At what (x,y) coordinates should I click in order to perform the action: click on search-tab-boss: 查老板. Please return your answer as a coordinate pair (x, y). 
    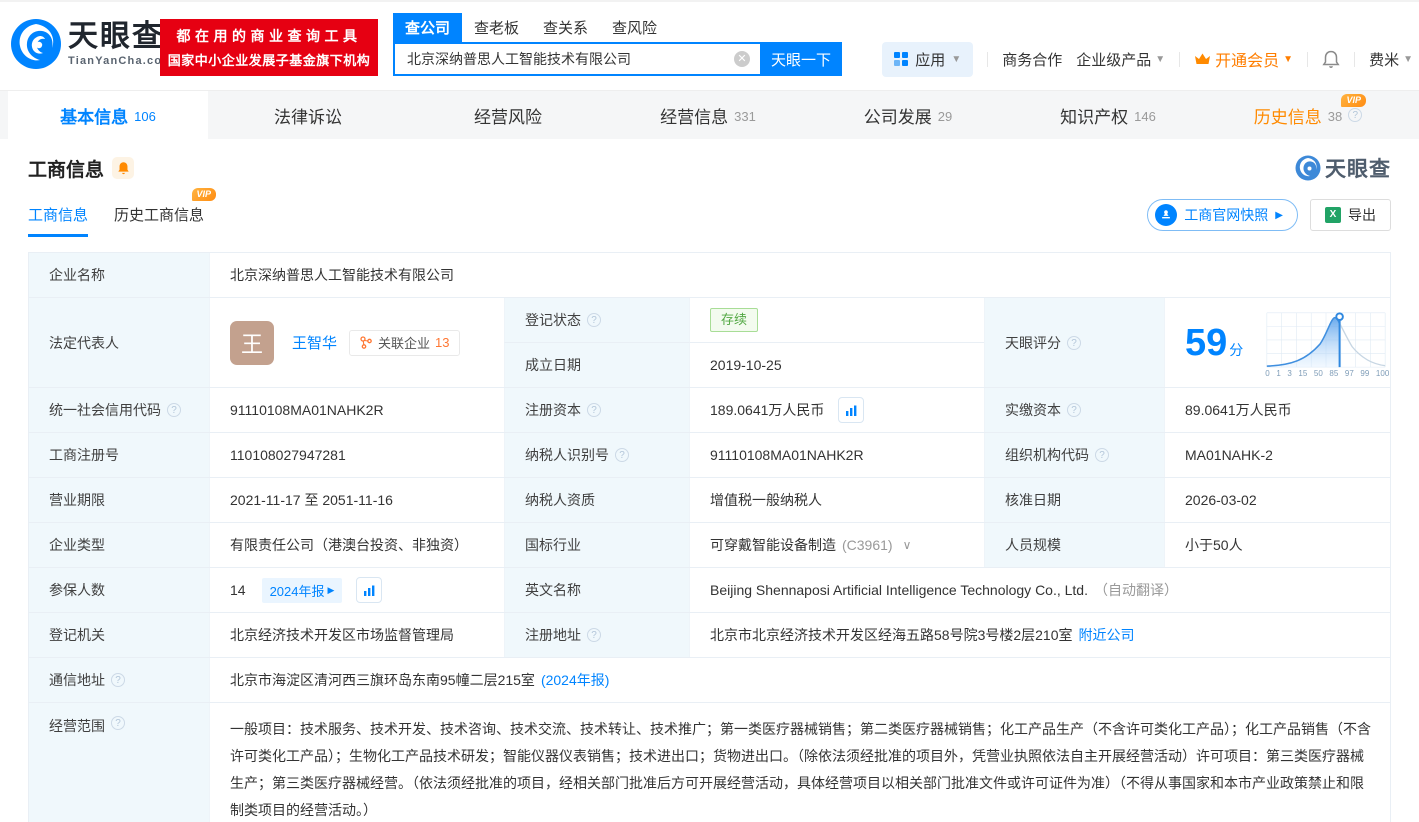
    Looking at the image, I should click on (496, 27).